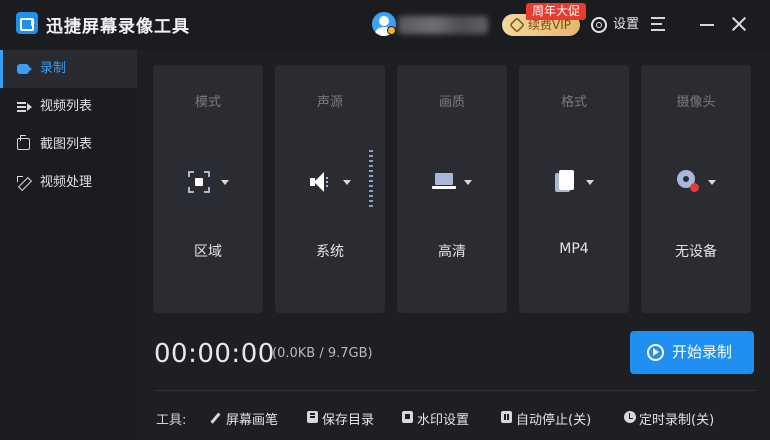  I want to click on quality-card: 画质 高清, so click(452, 189).